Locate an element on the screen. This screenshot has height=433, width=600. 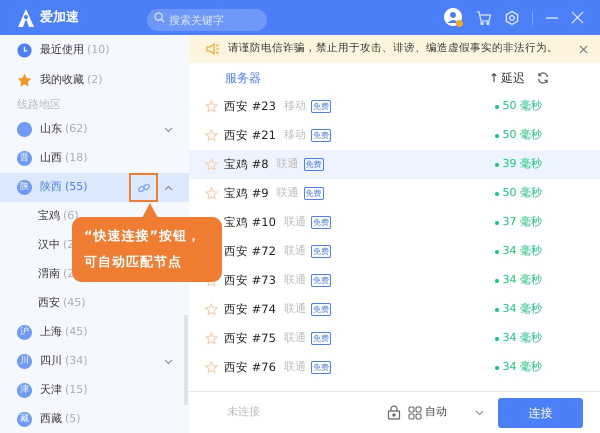
column-header: 延迟 is located at coordinates (513, 77).